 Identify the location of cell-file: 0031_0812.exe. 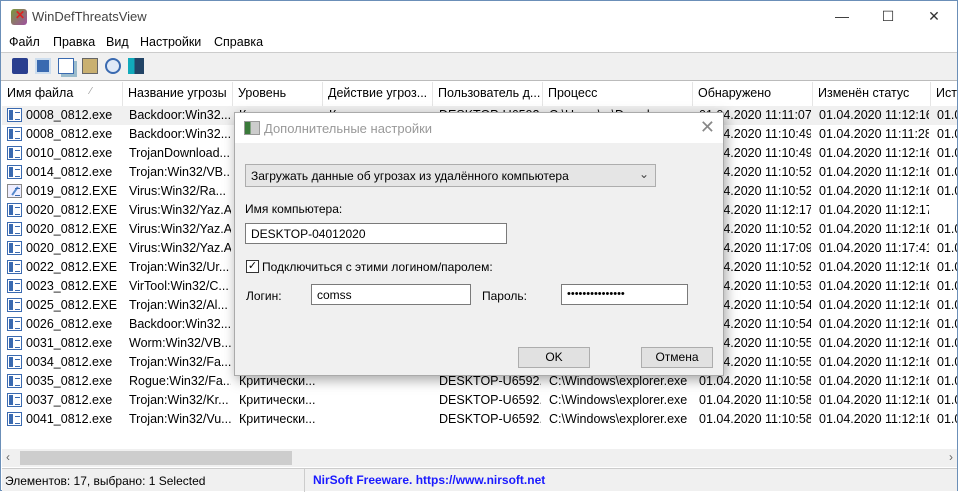
(69, 343).